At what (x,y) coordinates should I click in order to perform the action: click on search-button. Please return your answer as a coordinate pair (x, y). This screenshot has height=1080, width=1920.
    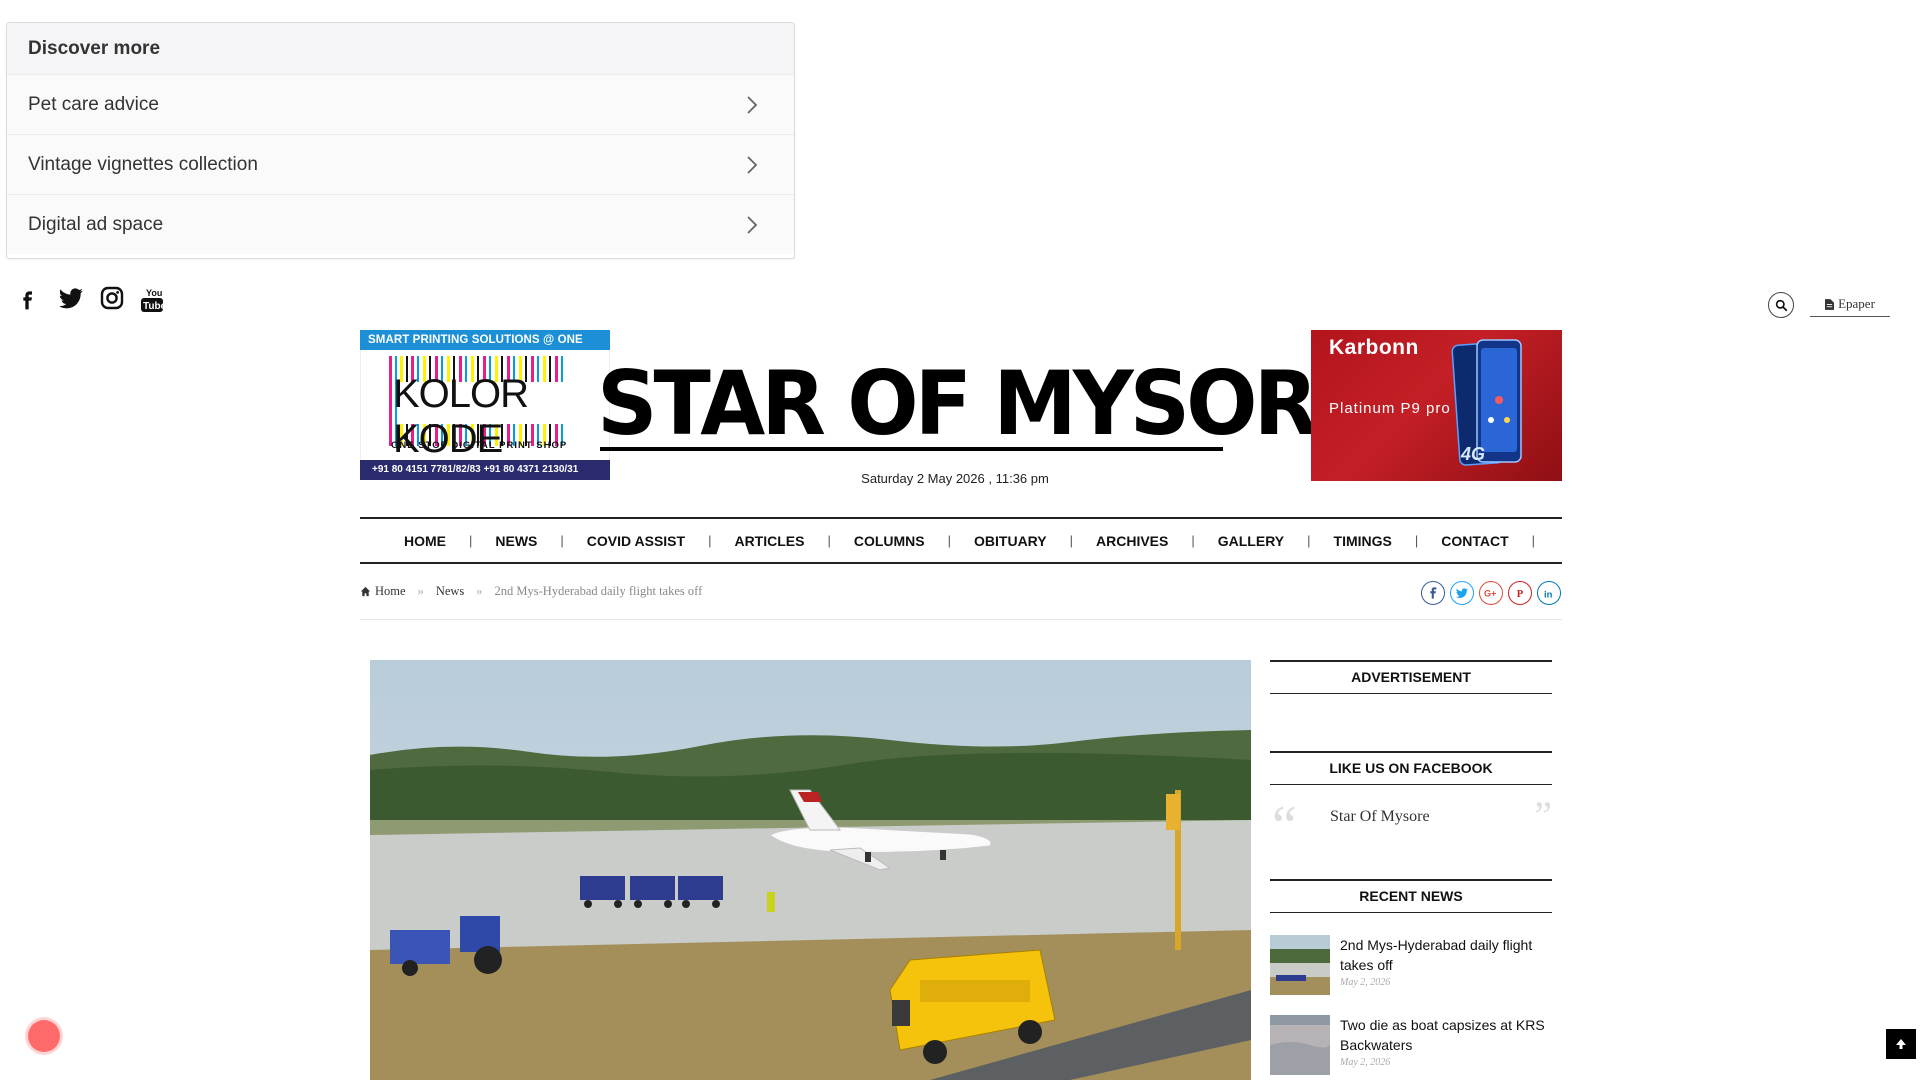
    Looking at the image, I should click on (1781, 305).